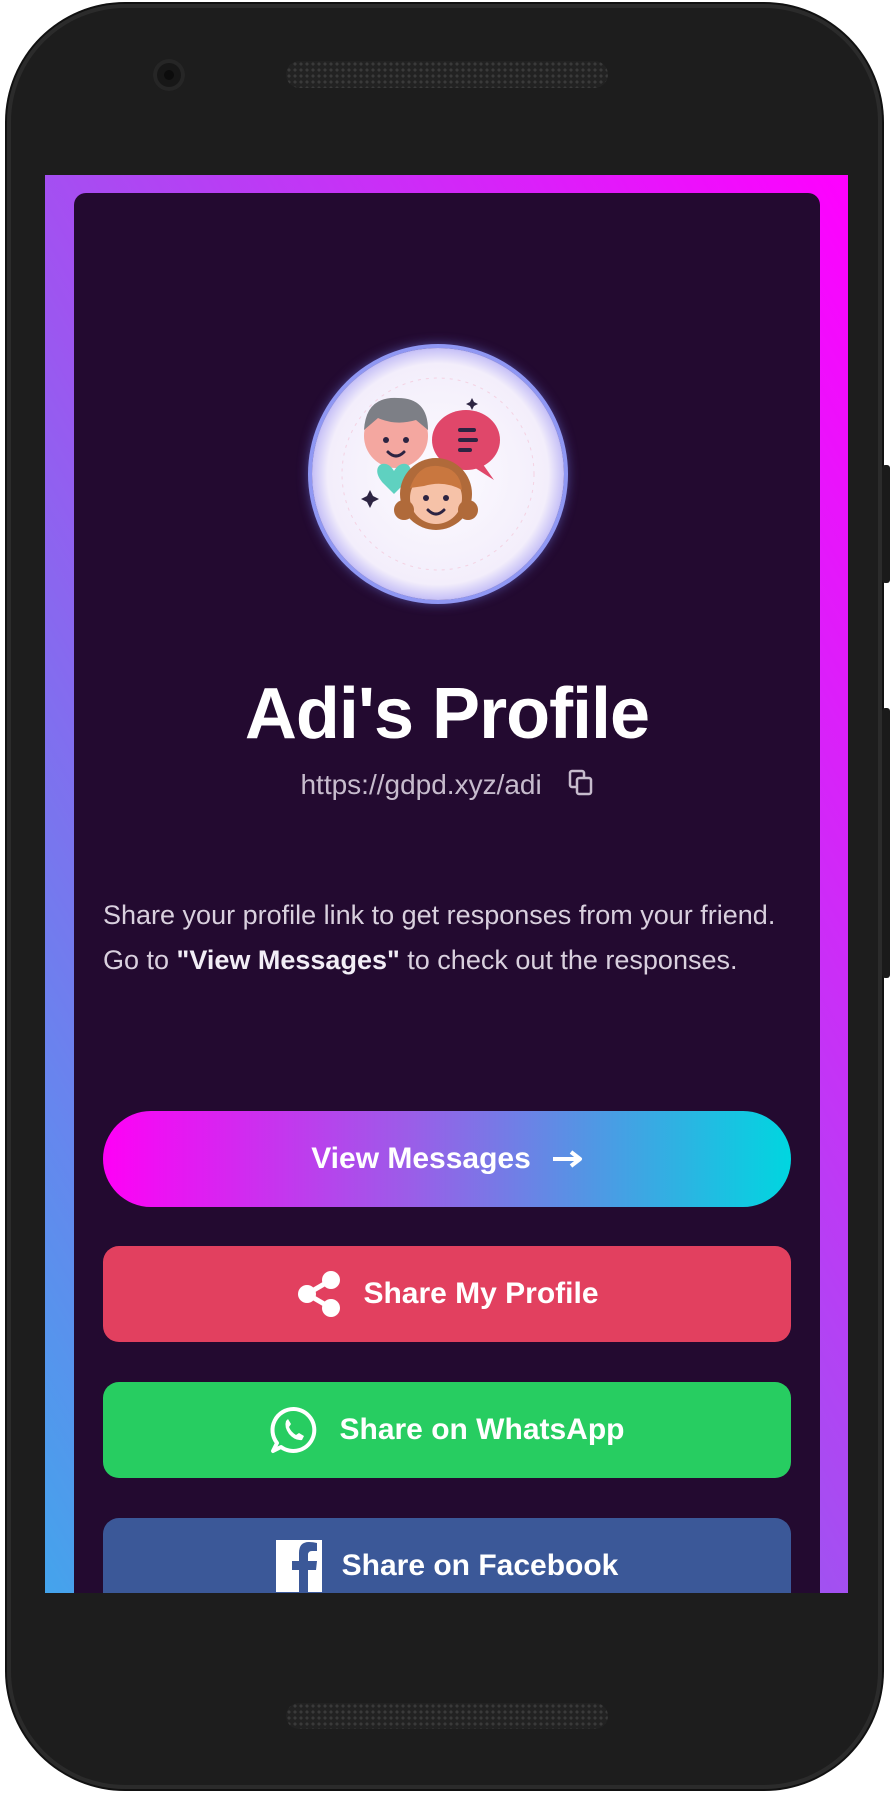  Describe the element at coordinates (294, 1430) in the screenshot. I see `whatsapp-icon` at that location.